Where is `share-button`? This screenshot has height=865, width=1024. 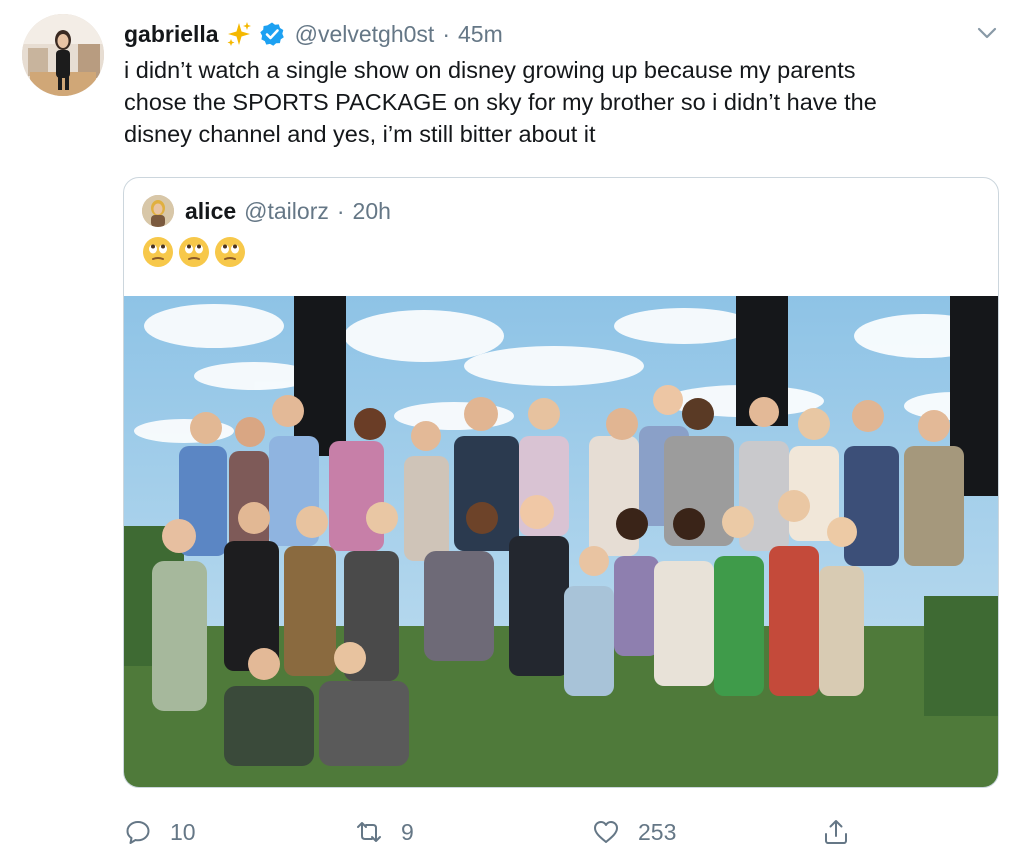
share-button is located at coordinates (836, 832).